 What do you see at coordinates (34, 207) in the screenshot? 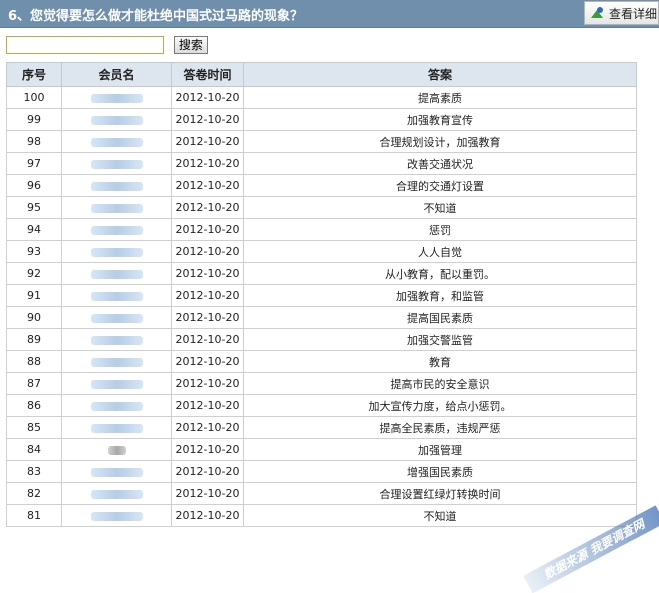
I see `cell-id: 95` at bounding box center [34, 207].